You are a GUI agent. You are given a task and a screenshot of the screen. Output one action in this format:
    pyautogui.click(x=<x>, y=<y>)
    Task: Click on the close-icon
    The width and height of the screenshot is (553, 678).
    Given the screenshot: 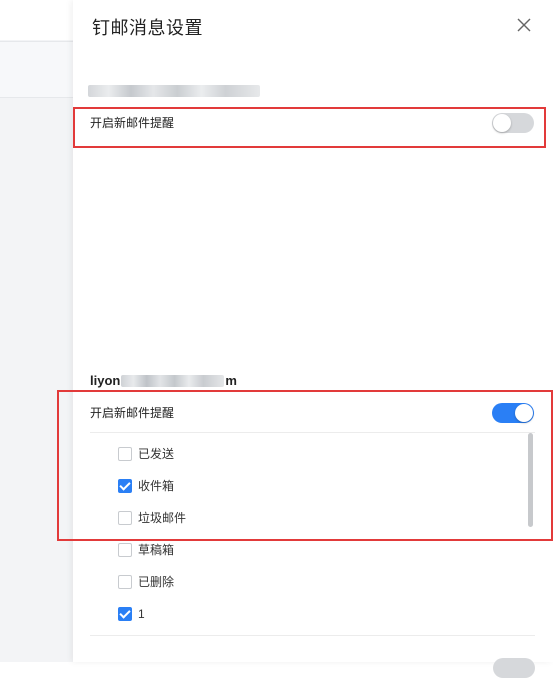 What is the action you would take?
    pyautogui.click(x=524, y=25)
    